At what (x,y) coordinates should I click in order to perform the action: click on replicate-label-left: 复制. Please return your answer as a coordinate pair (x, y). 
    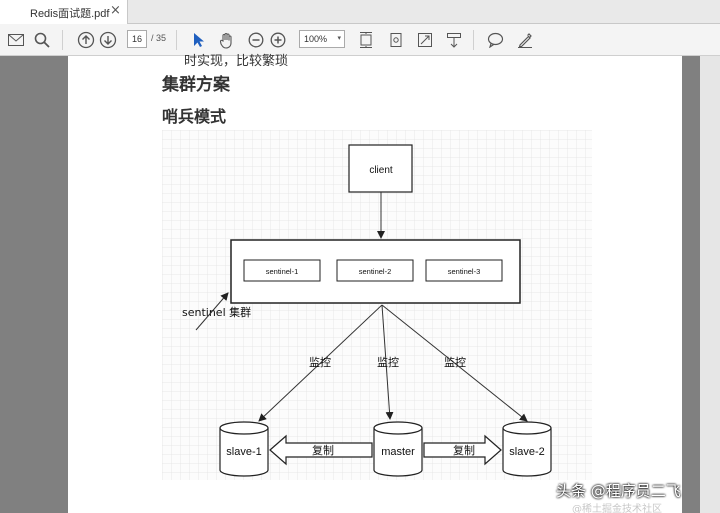
    Looking at the image, I should click on (323, 450).